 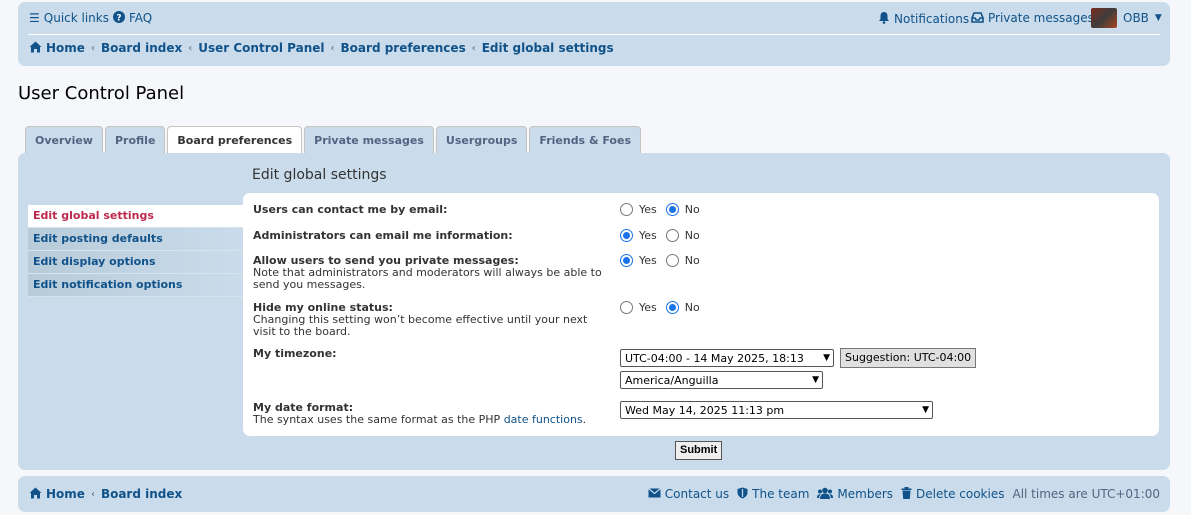 What do you see at coordinates (923, 18) in the screenshot?
I see `notifications-link: Notifications` at bounding box center [923, 18].